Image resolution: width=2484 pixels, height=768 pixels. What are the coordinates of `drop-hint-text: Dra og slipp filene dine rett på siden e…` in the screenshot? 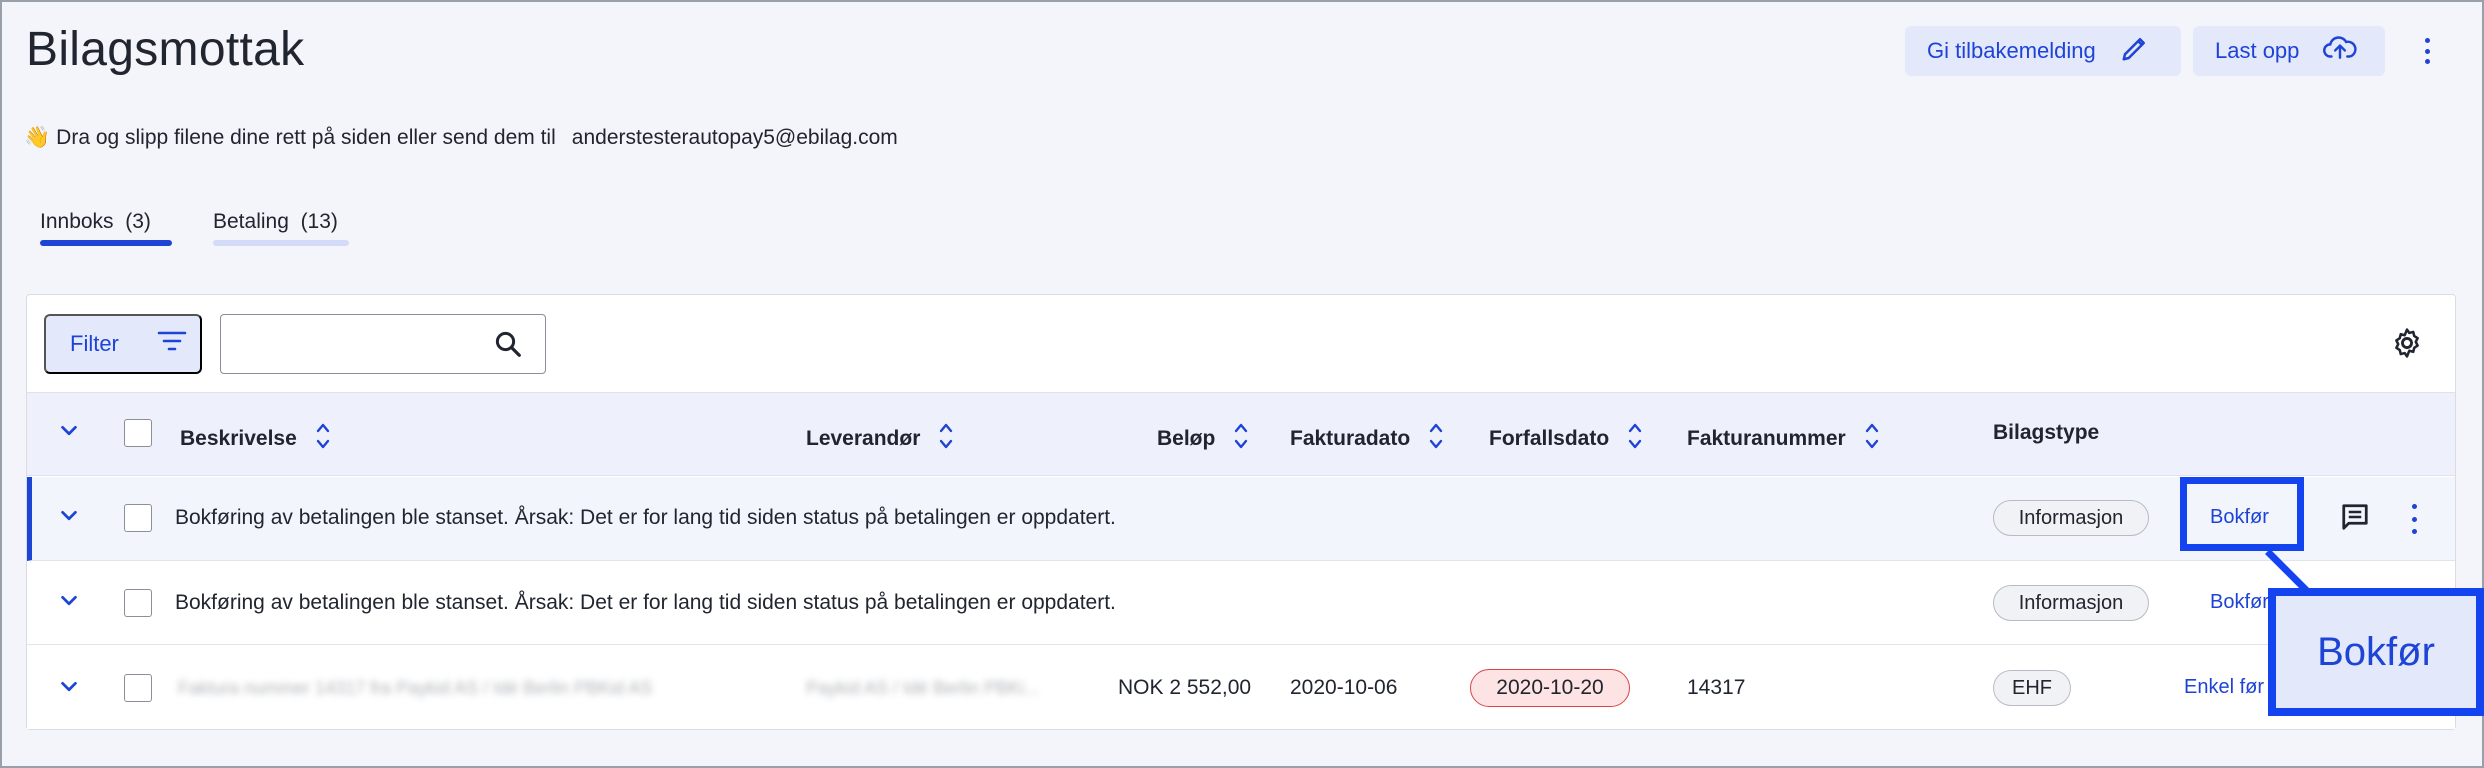 It's located at (306, 137).